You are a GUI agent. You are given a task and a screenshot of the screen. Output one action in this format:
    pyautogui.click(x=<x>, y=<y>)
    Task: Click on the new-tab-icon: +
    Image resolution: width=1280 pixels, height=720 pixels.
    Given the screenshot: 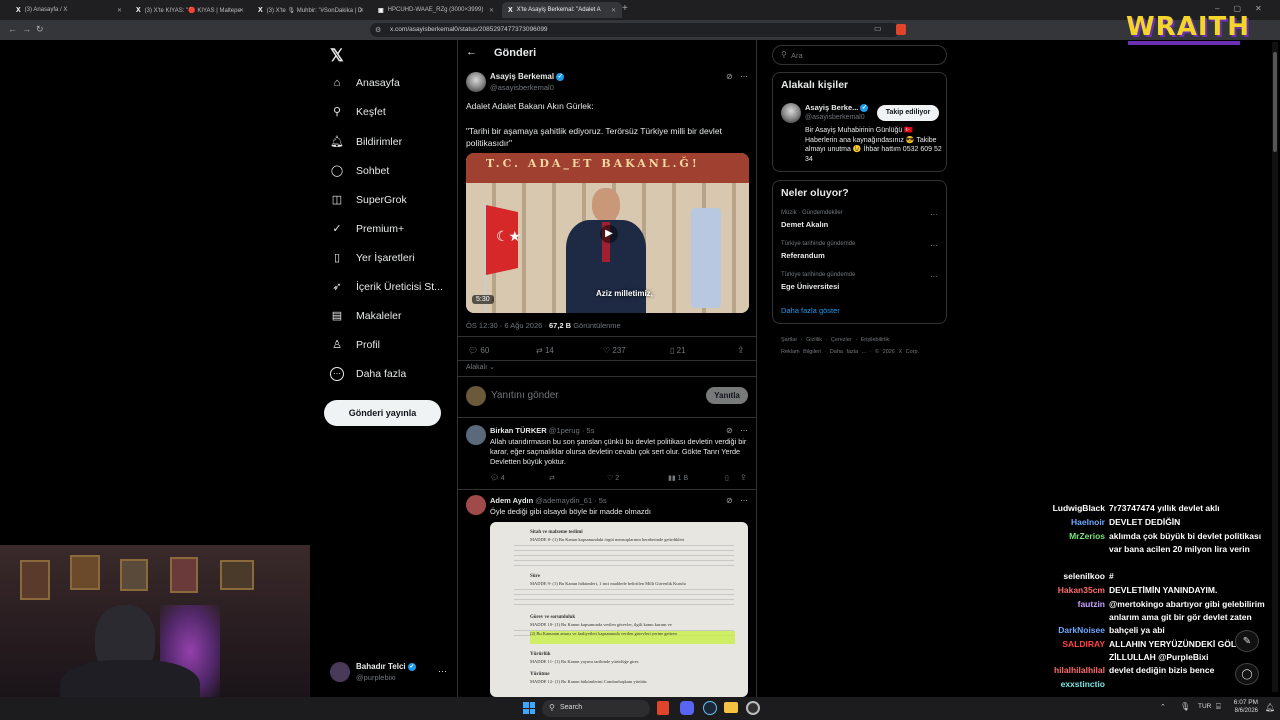 What is the action you would take?
    pyautogui.click(x=625, y=8)
    